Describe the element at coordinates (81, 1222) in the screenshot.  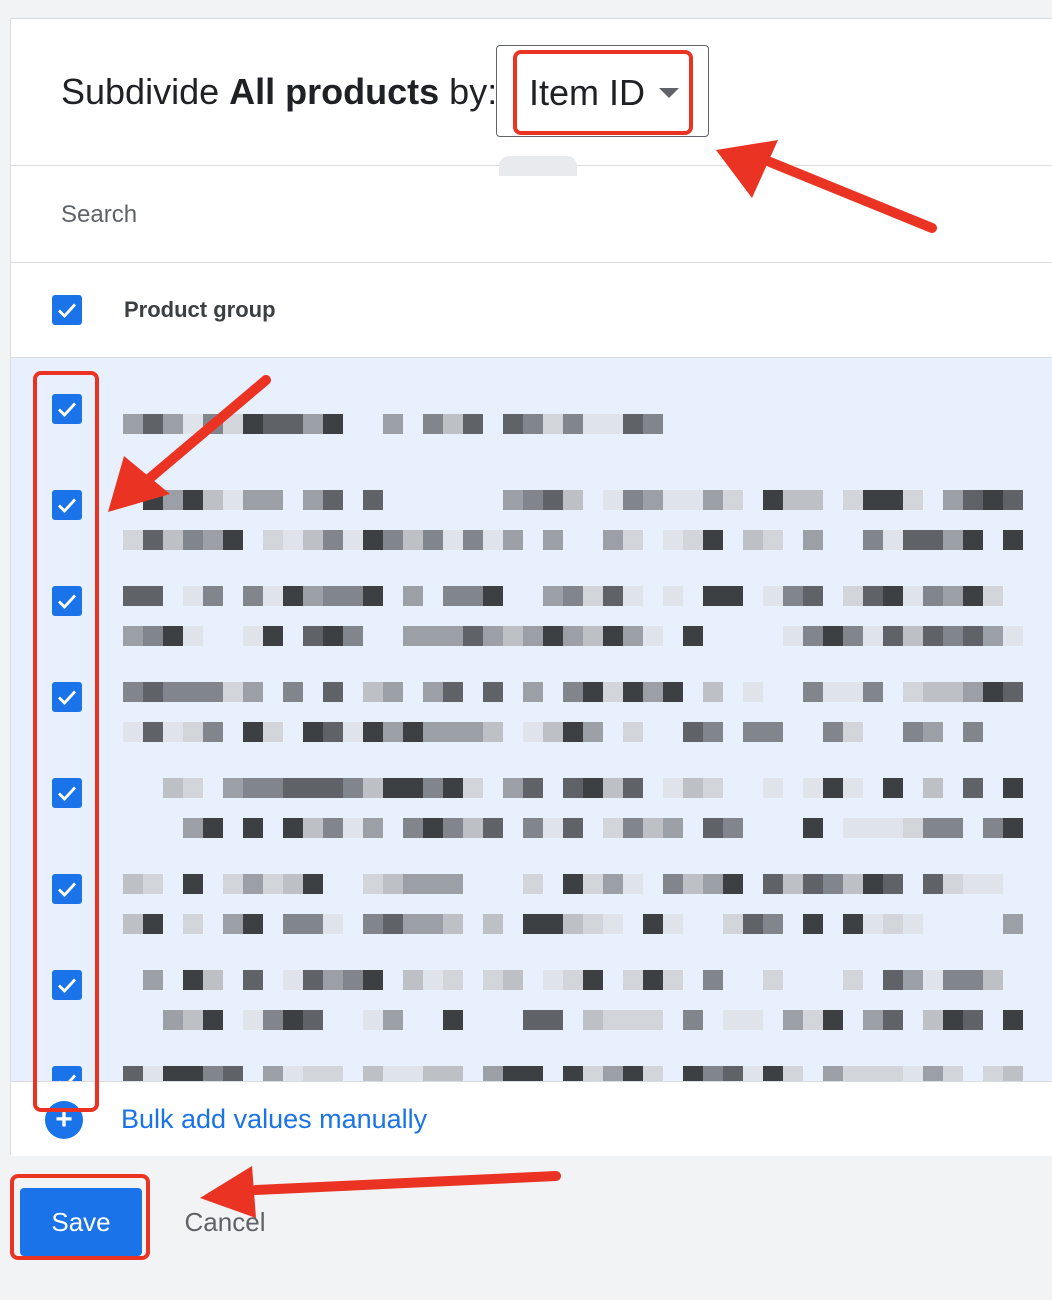
I see `save-button: Save` at that location.